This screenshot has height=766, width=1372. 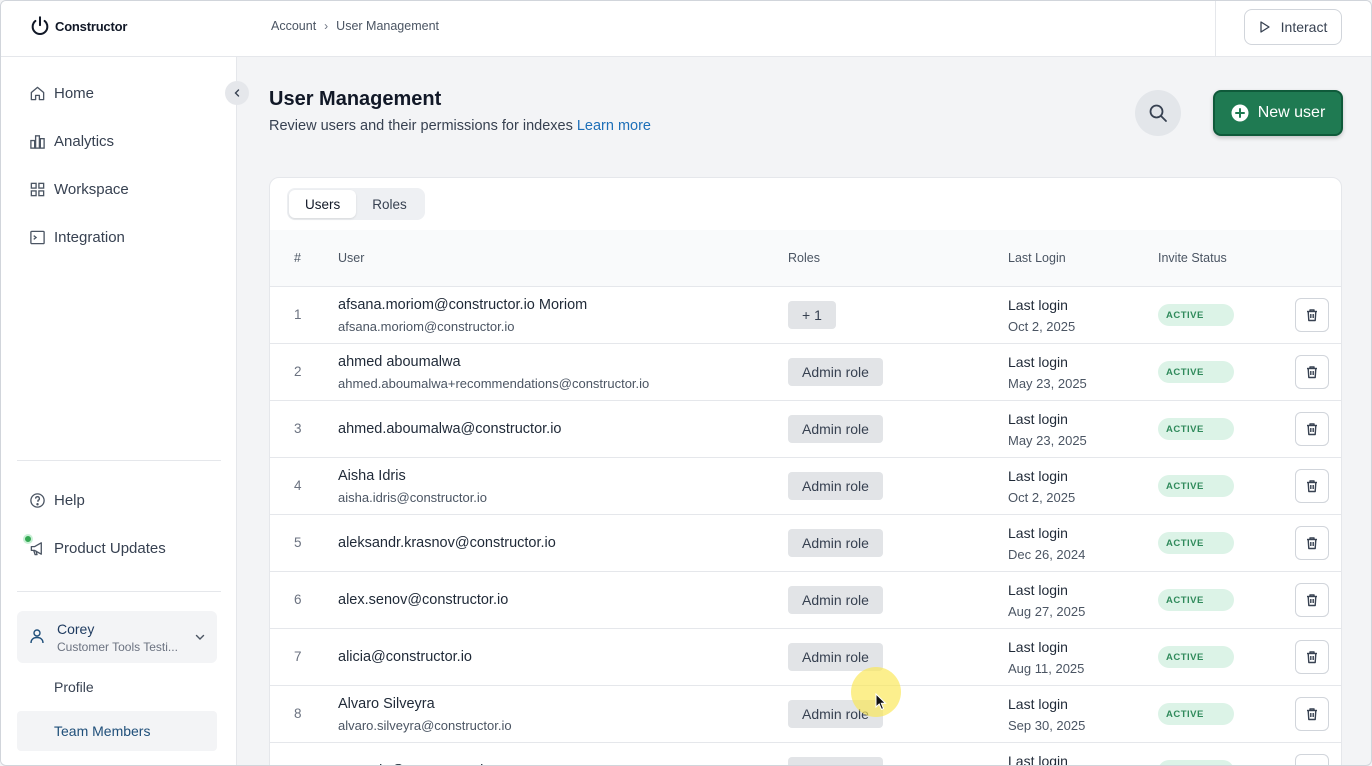 I want to click on sidebar-item-label: Help, so click(x=69, y=500).